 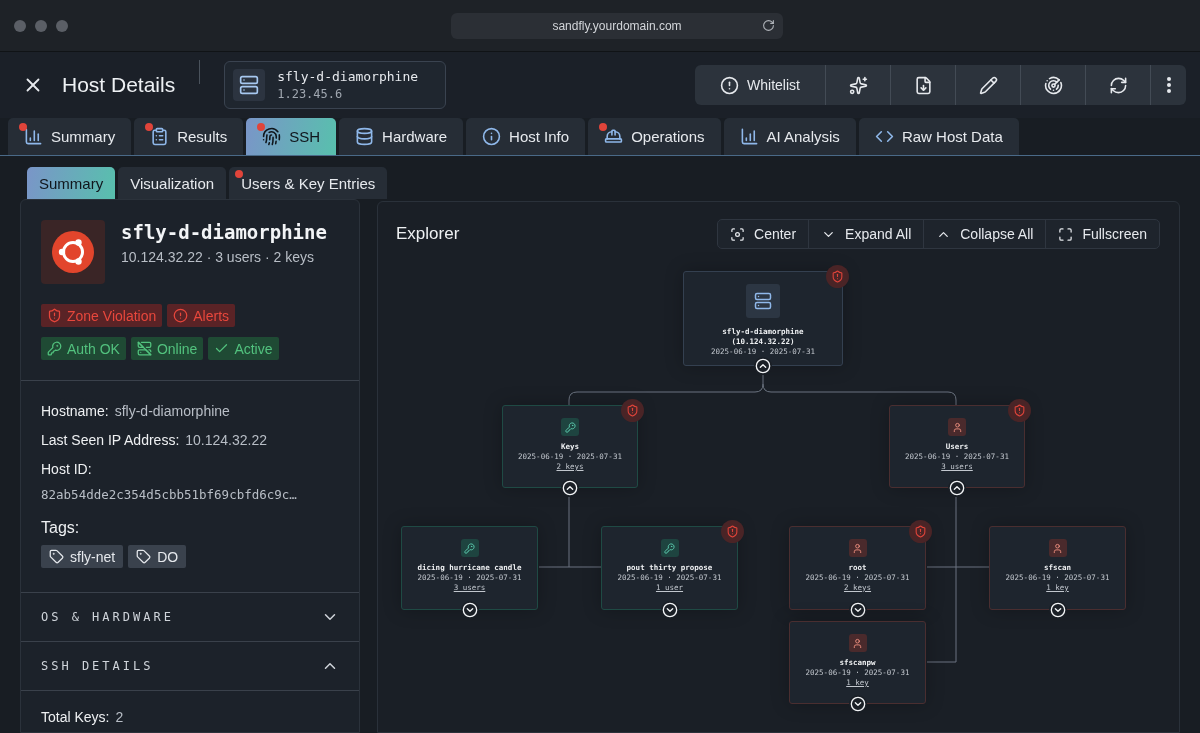 I want to click on status-badge: Online, so click(x=167, y=348).